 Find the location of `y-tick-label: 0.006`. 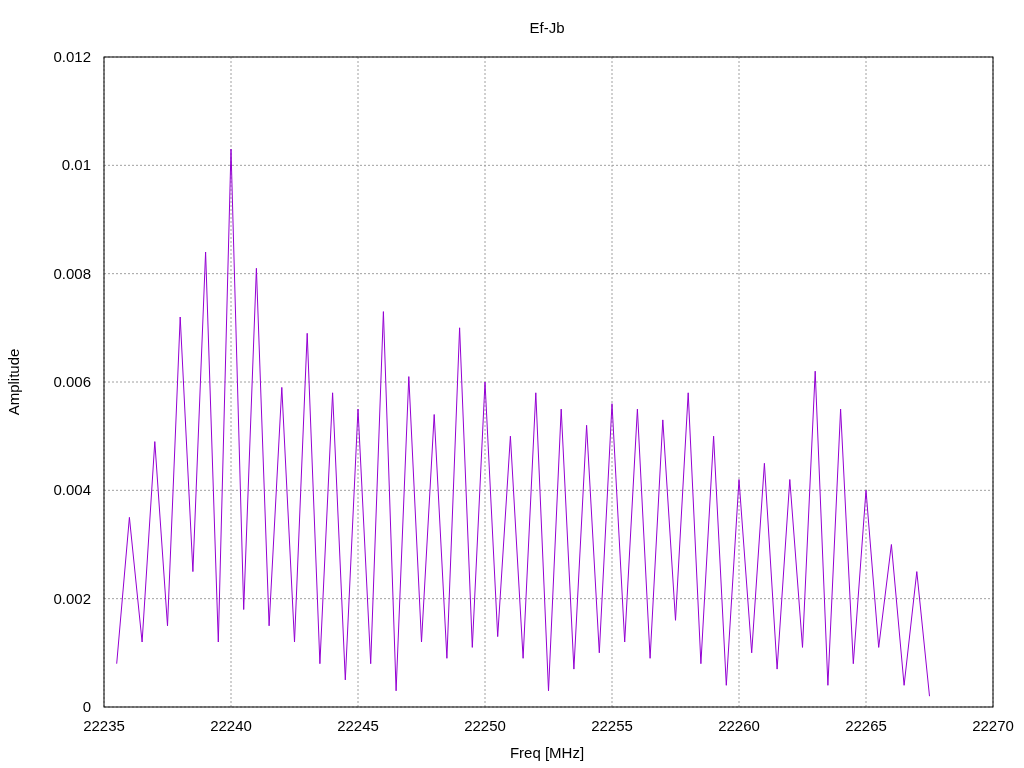

y-tick-label: 0.006 is located at coordinates (72, 381).